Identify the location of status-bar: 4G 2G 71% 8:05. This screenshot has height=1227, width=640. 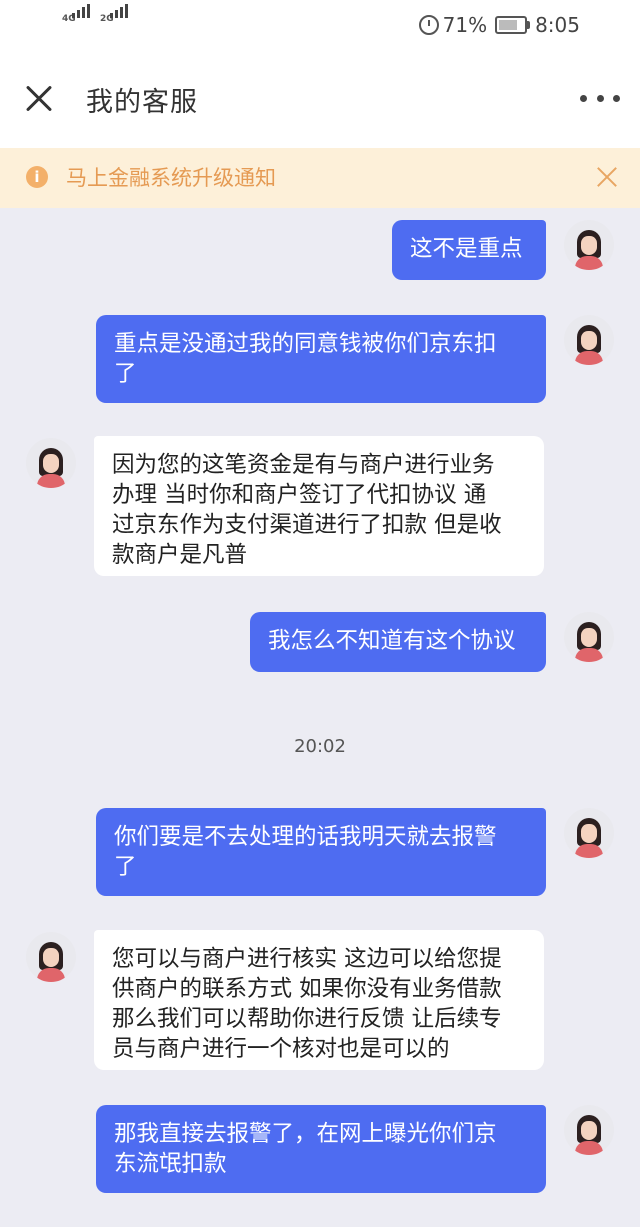
(320, 25).